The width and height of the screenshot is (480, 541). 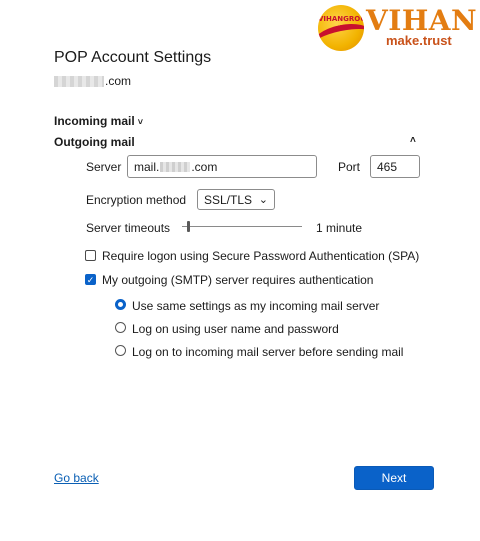 What do you see at coordinates (222, 166) in the screenshot?
I see `server-input: mail. .com` at bounding box center [222, 166].